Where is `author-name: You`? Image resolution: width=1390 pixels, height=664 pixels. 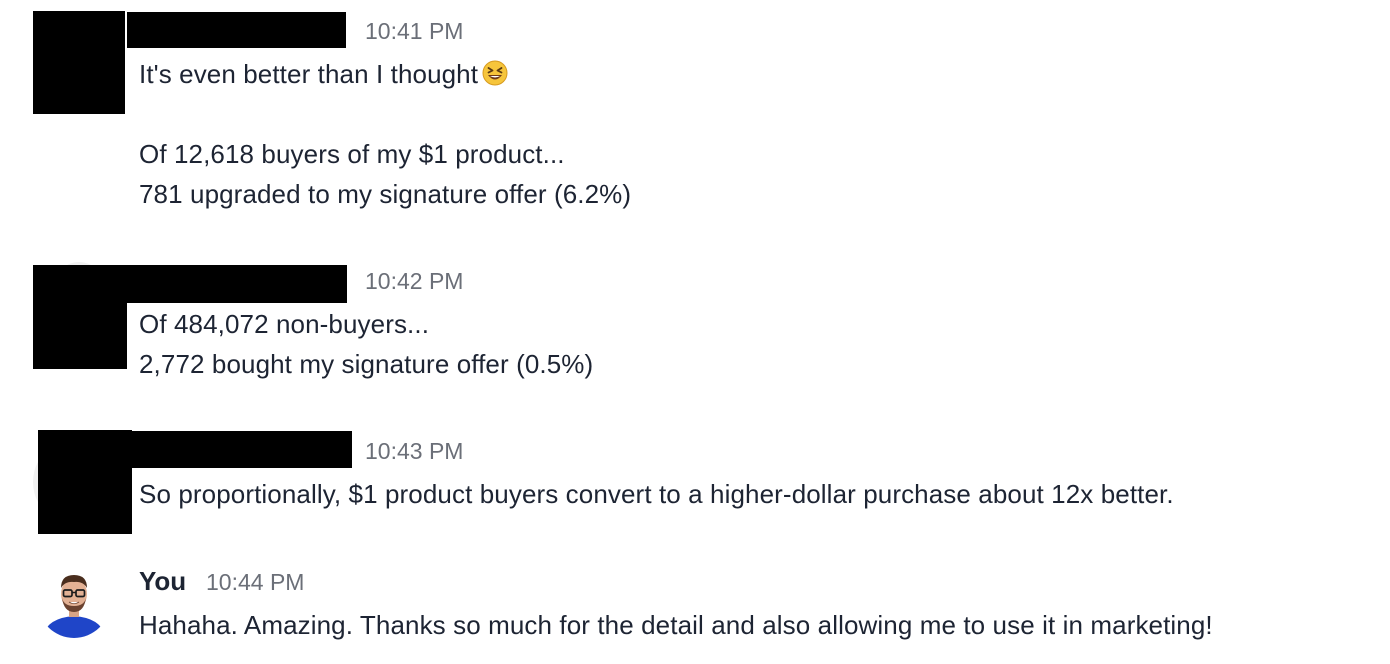
author-name: You is located at coordinates (162, 581).